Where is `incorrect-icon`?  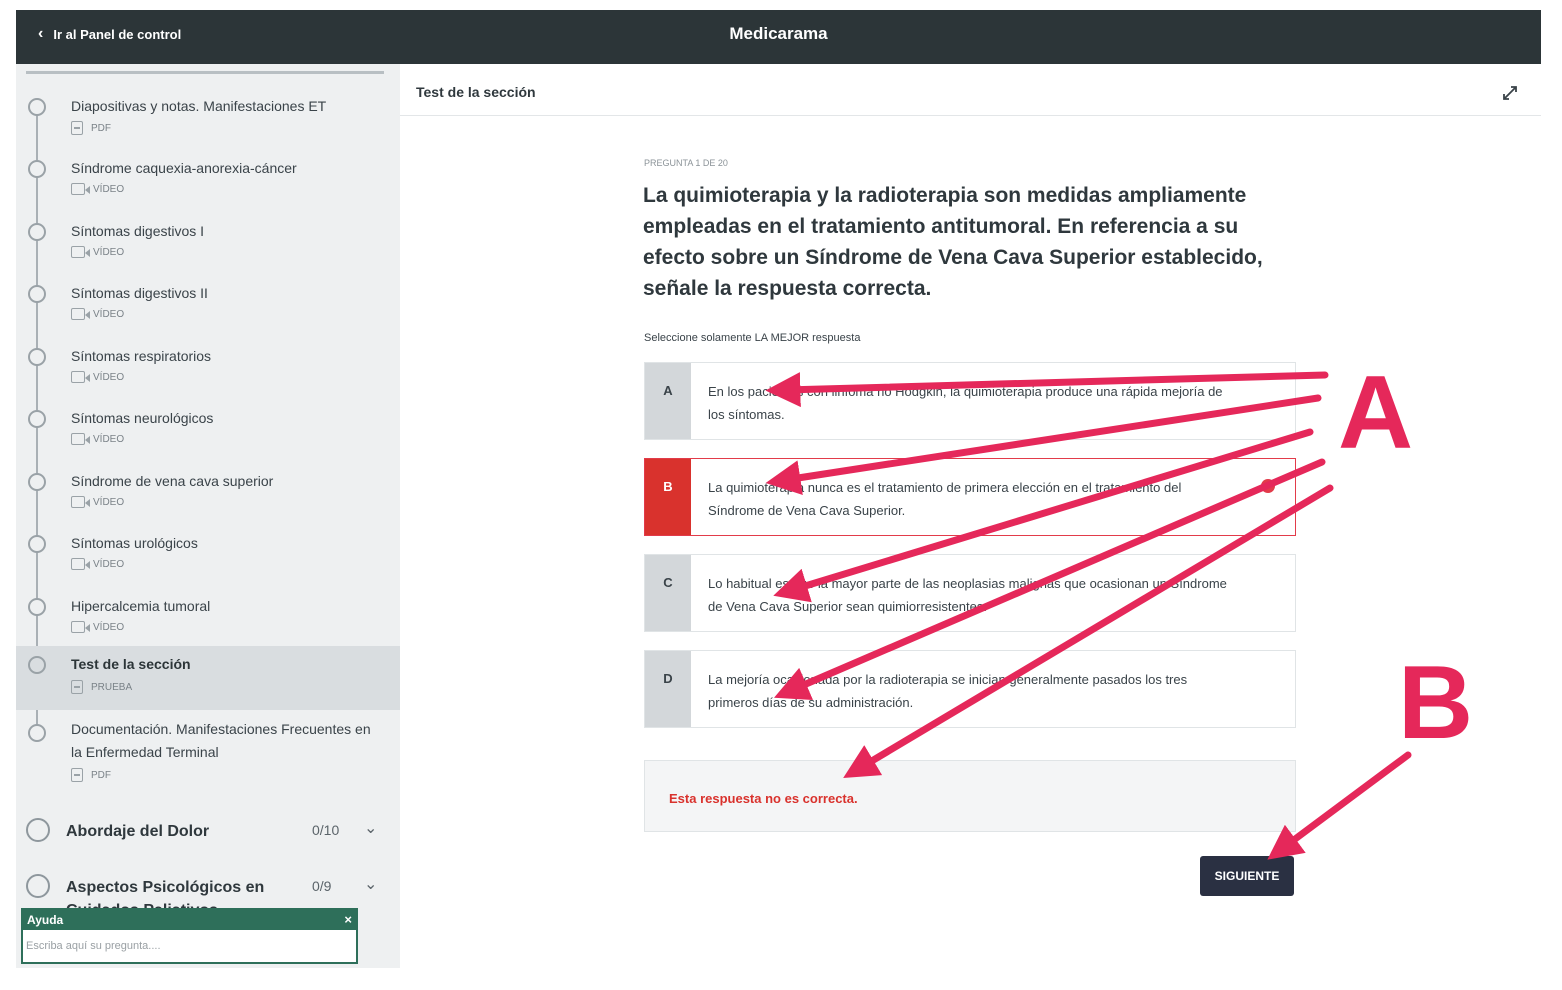 incorrect-icon is located at coordinates (1268, 486).